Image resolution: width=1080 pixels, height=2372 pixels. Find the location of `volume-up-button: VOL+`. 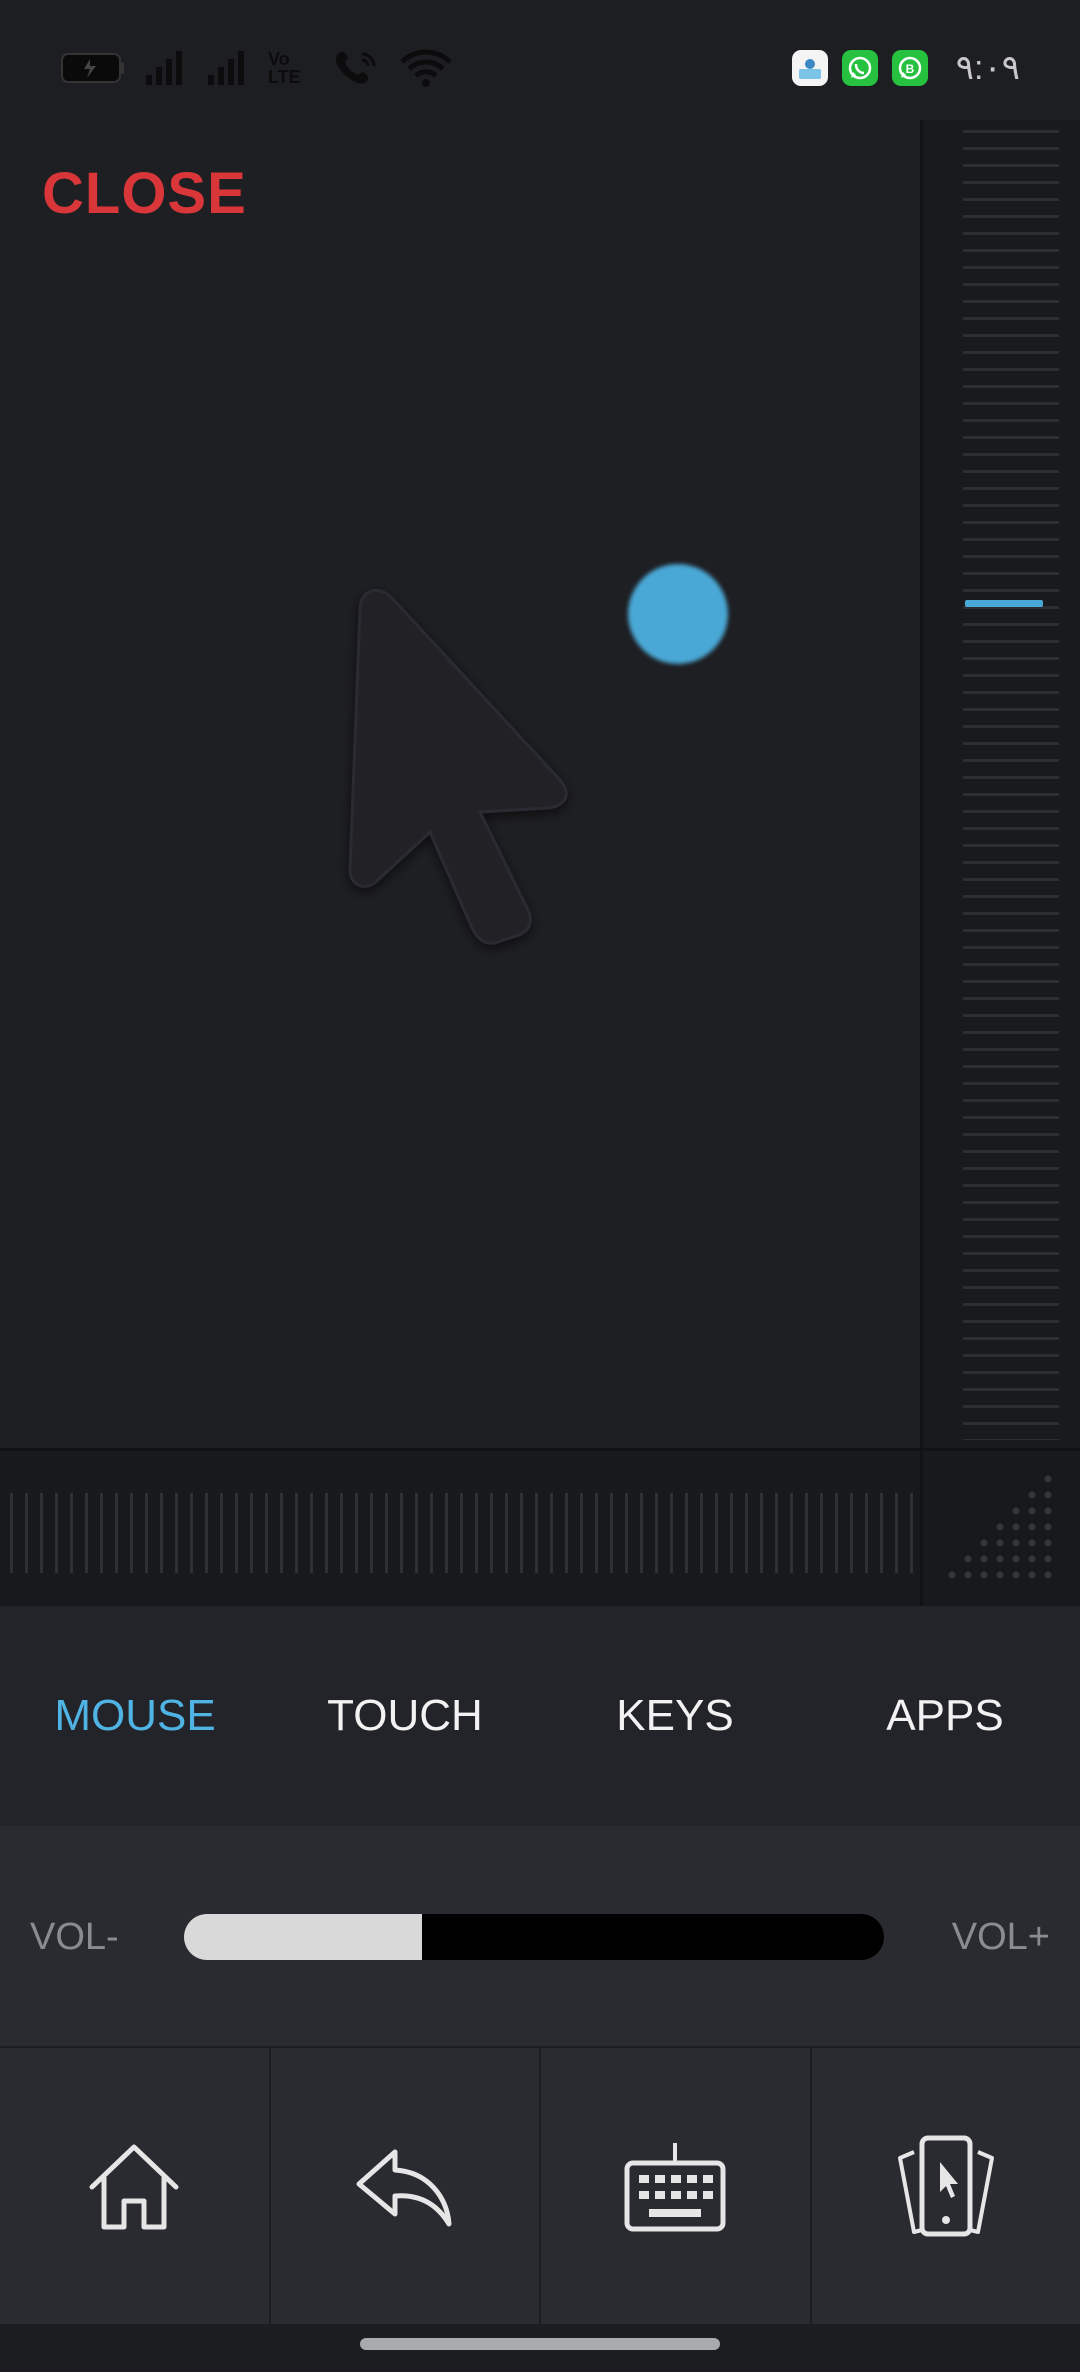

volume-up-button: VOL+ is located at coordinates (1001, 1937).